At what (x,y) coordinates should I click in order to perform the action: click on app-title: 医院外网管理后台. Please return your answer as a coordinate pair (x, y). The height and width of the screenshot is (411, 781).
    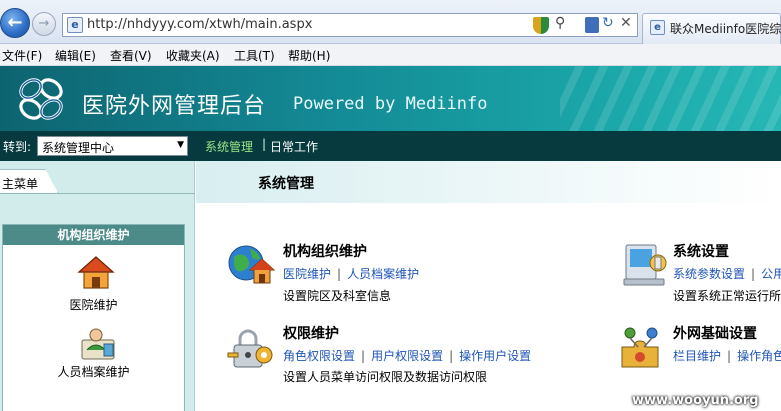
    Looking at the image, I should click on (174, 106).